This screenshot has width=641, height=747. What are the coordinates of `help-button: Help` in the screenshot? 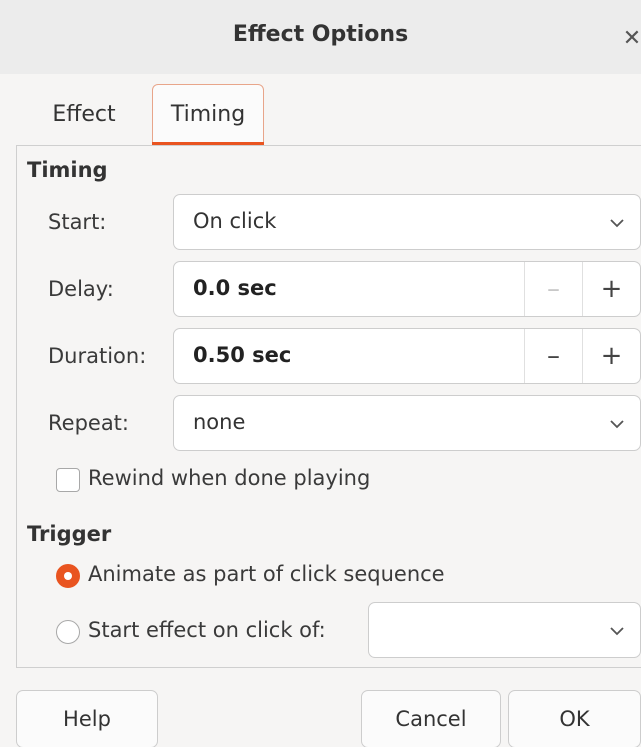 It's located at (87, 718).